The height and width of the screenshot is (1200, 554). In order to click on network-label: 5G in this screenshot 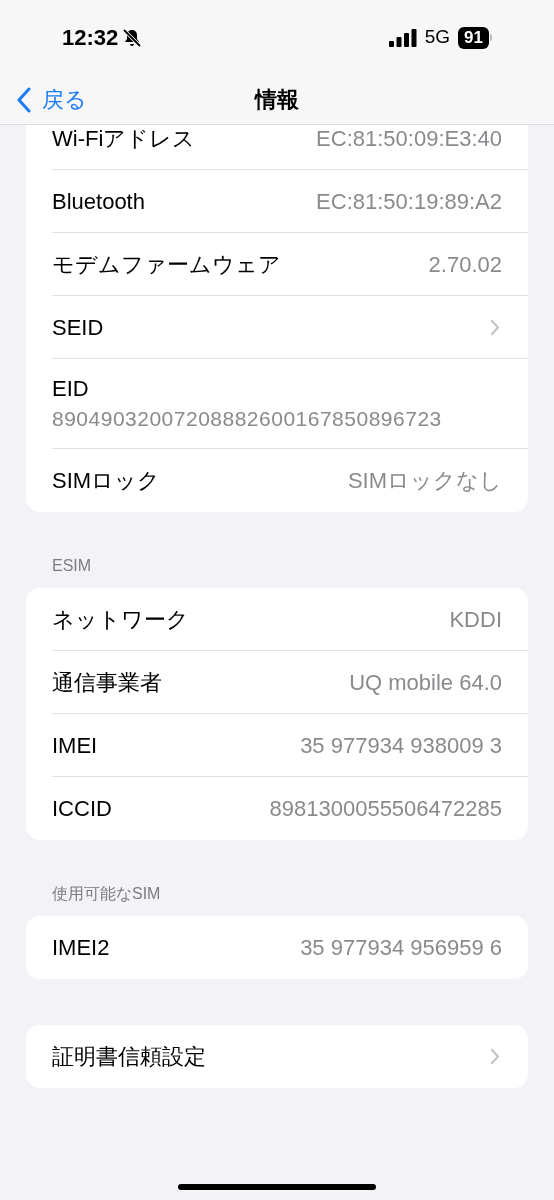, I will do `click(437, 37)`.